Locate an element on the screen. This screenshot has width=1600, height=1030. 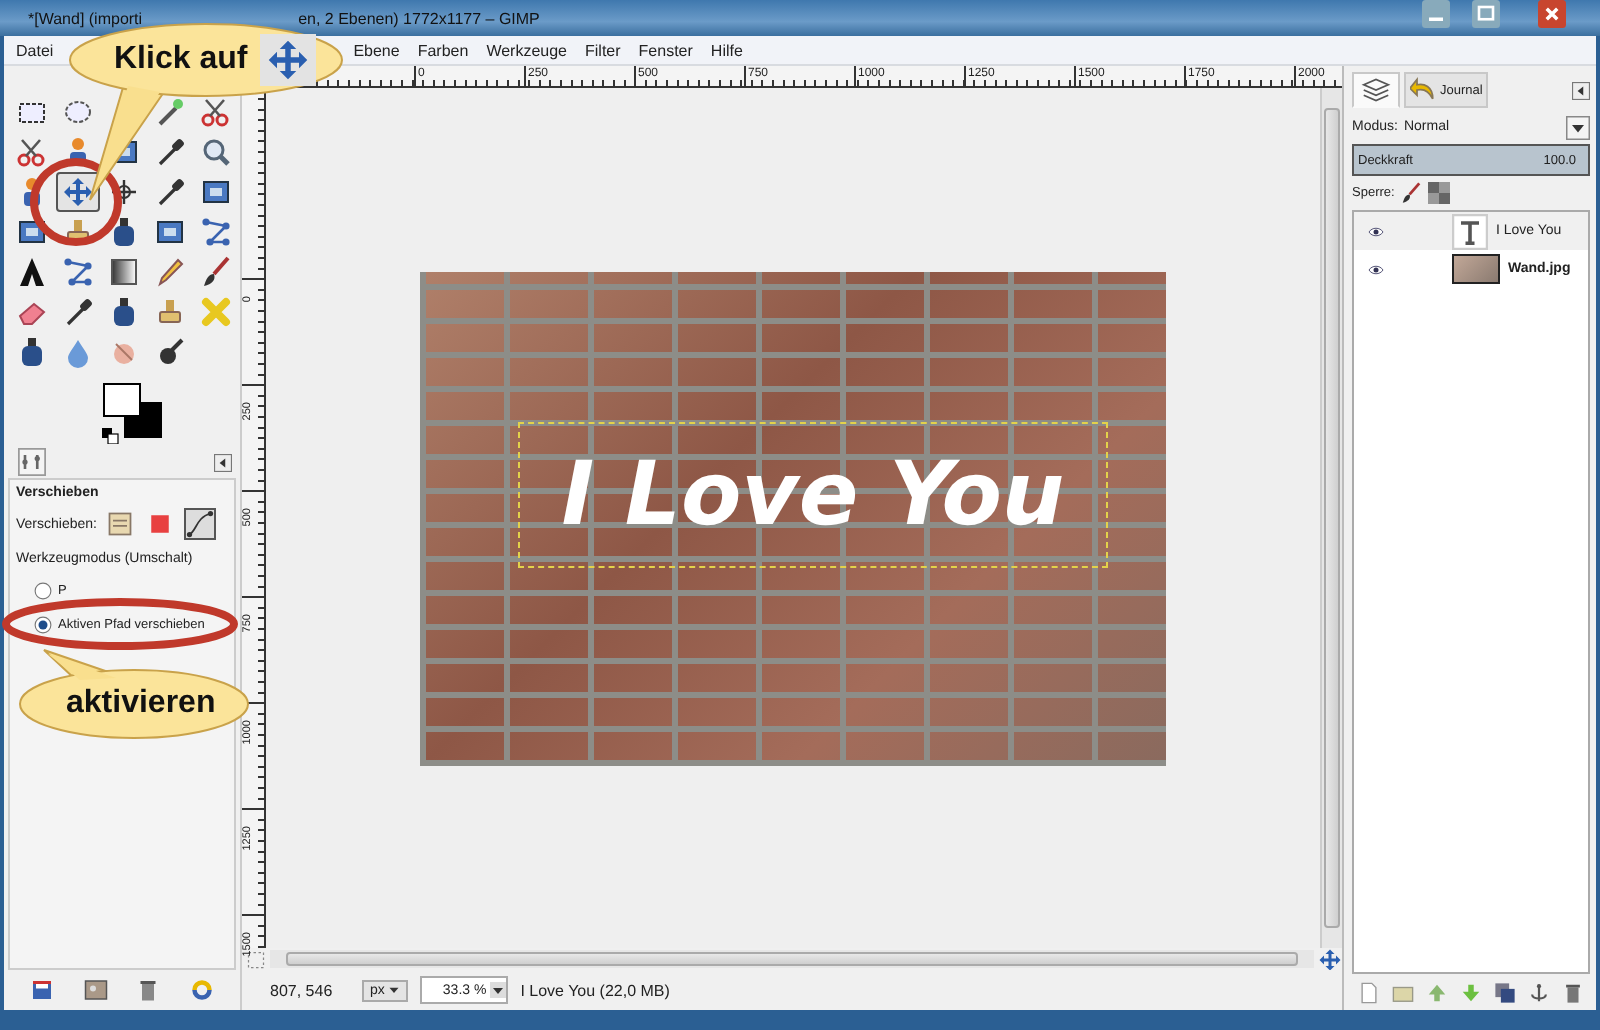
stamp-icon is located at coordinates (170, 312).